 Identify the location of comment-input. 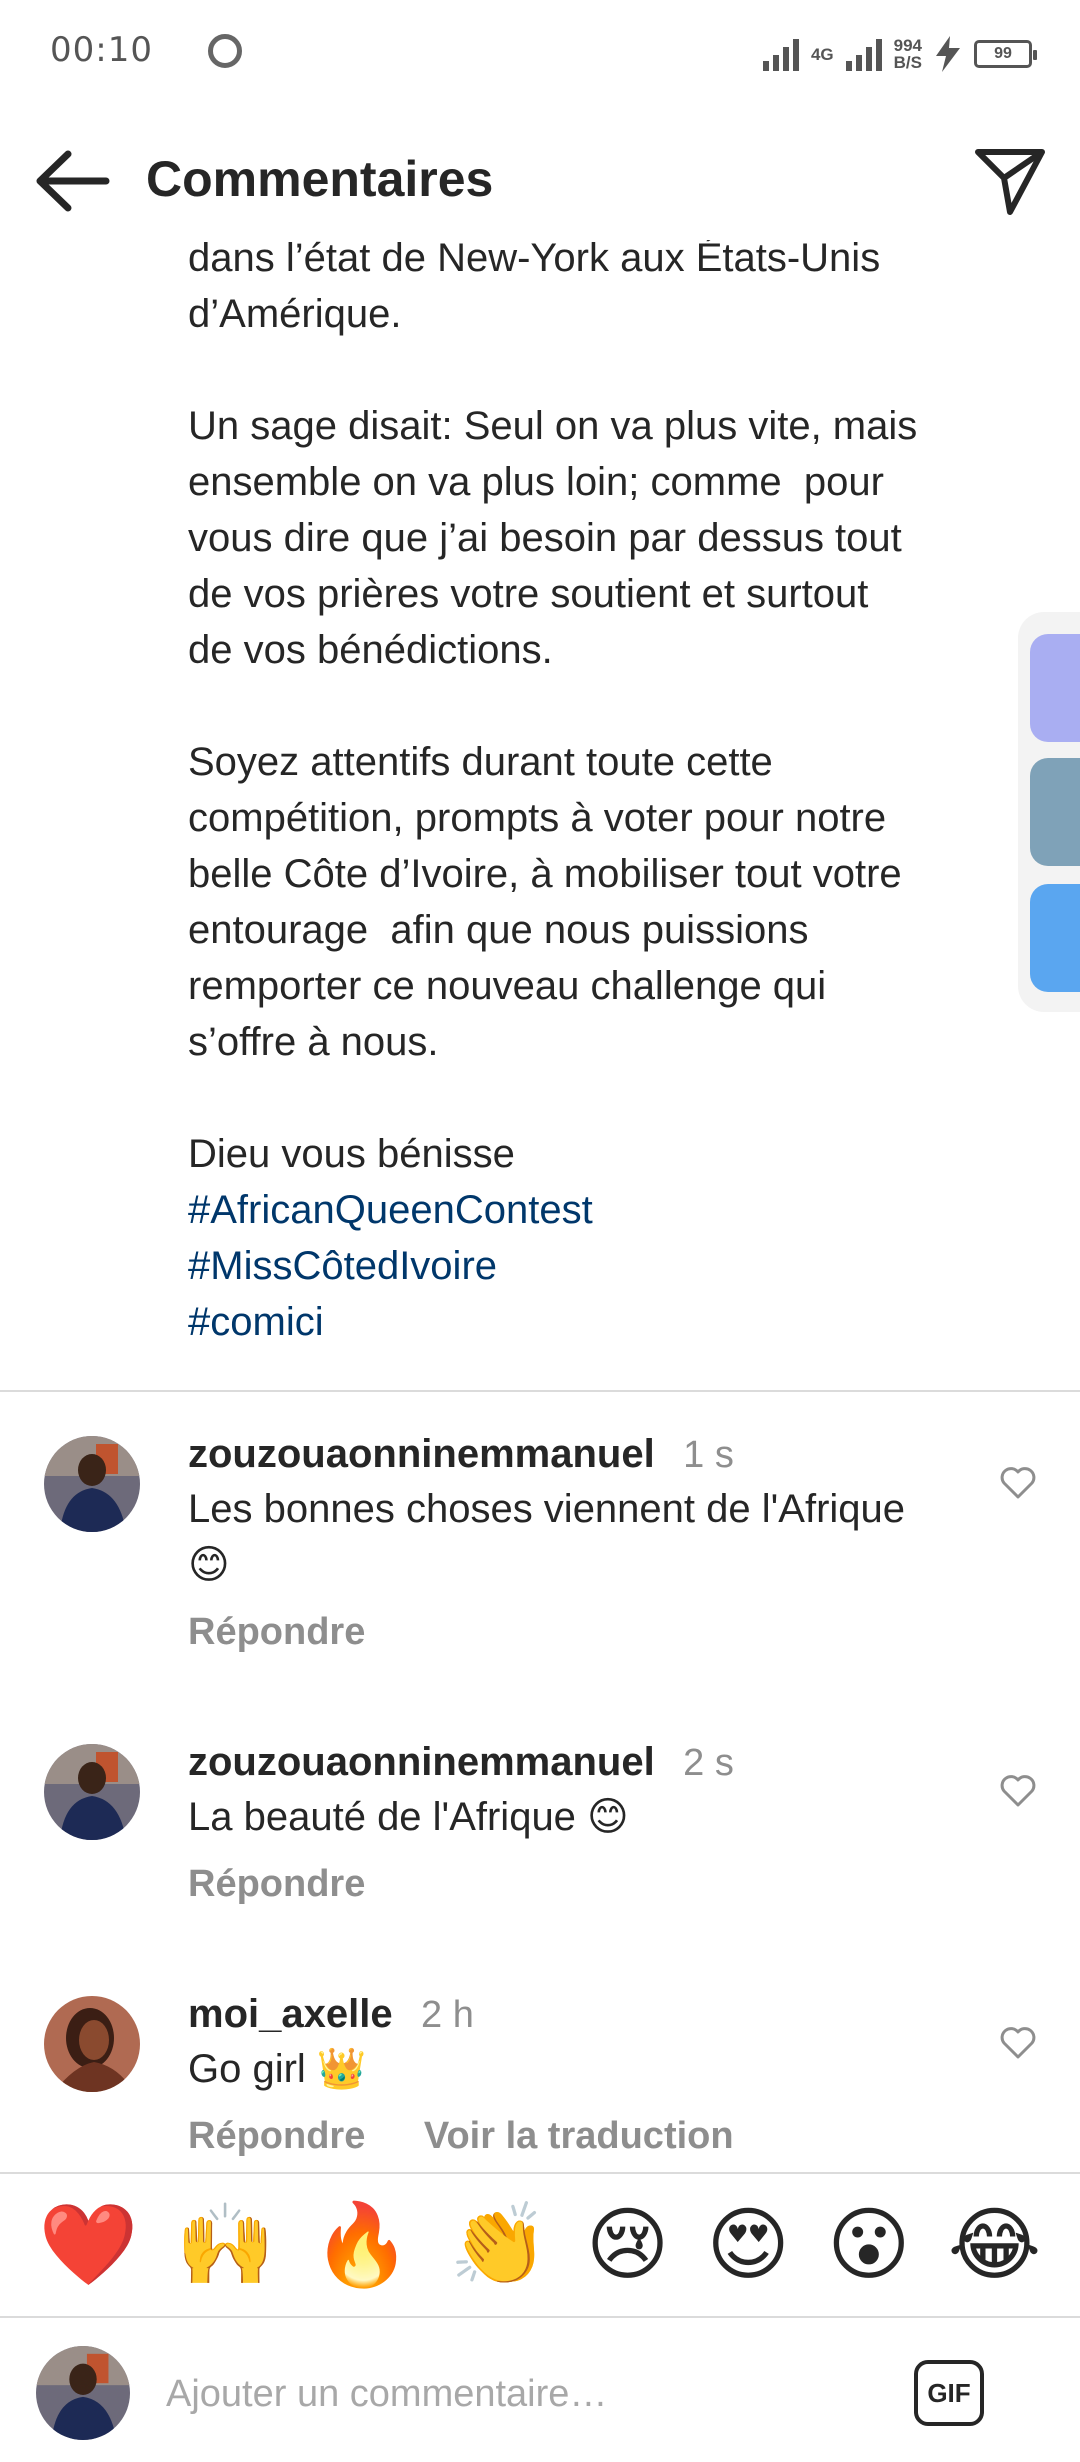
(516, 2394).